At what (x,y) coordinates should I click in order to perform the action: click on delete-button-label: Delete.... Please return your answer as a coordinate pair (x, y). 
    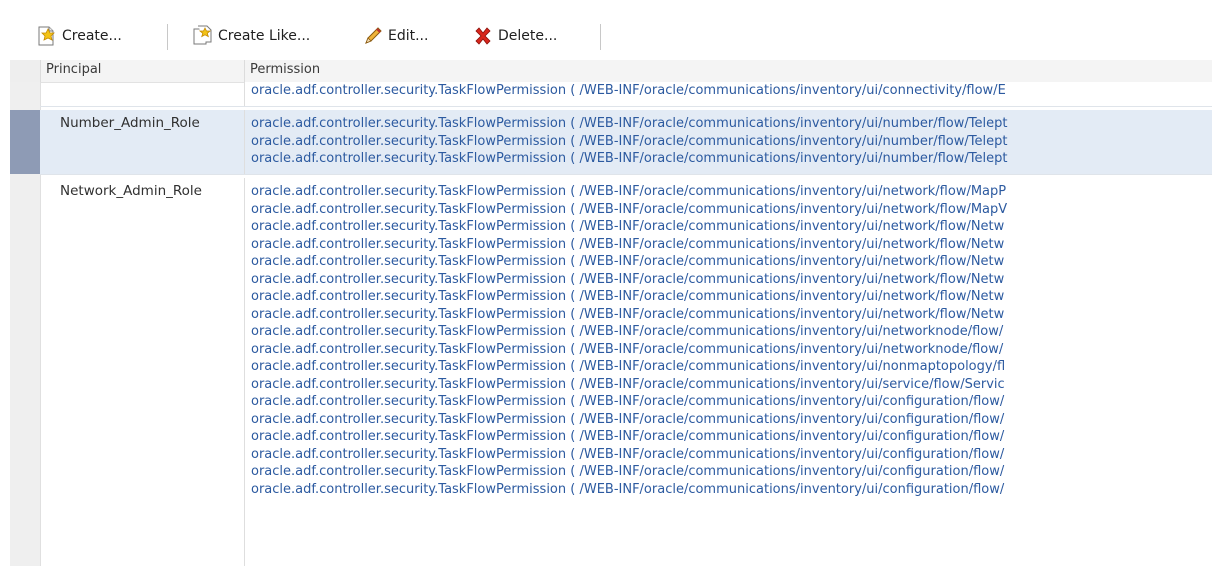
    Looking at the image, I should click on (528, 36).